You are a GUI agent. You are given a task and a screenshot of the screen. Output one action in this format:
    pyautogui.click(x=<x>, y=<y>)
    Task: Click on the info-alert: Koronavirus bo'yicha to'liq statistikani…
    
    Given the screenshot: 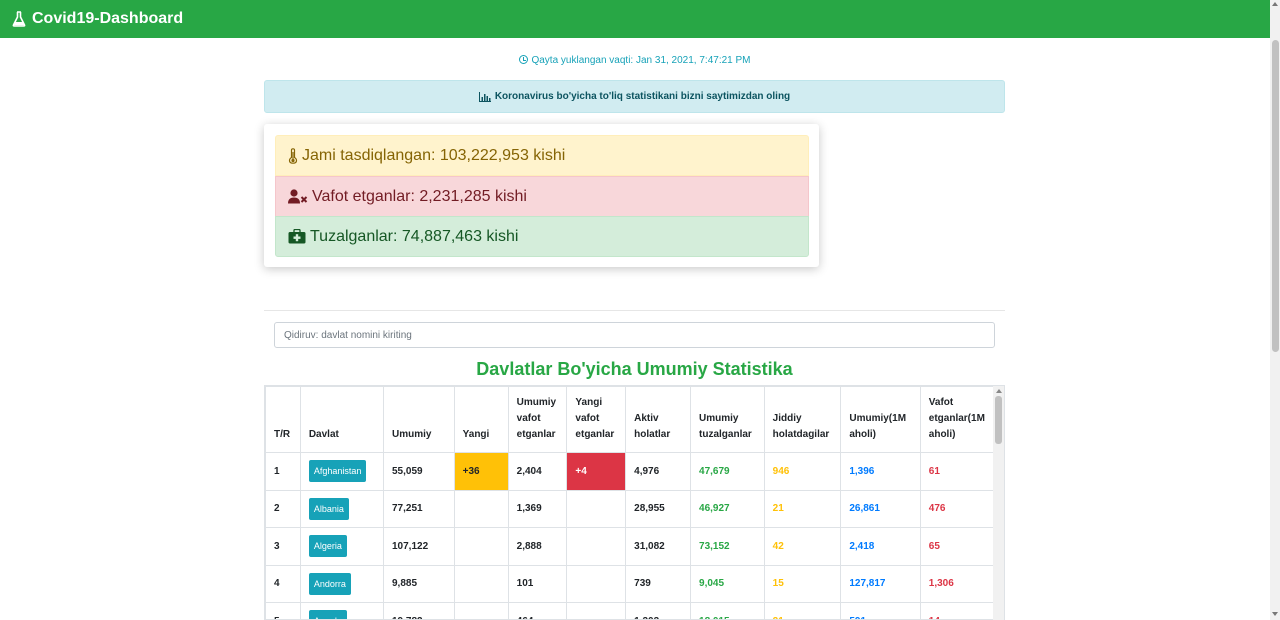 What is the action you would take?
    pyautogui.click(x=634, y=96)
    